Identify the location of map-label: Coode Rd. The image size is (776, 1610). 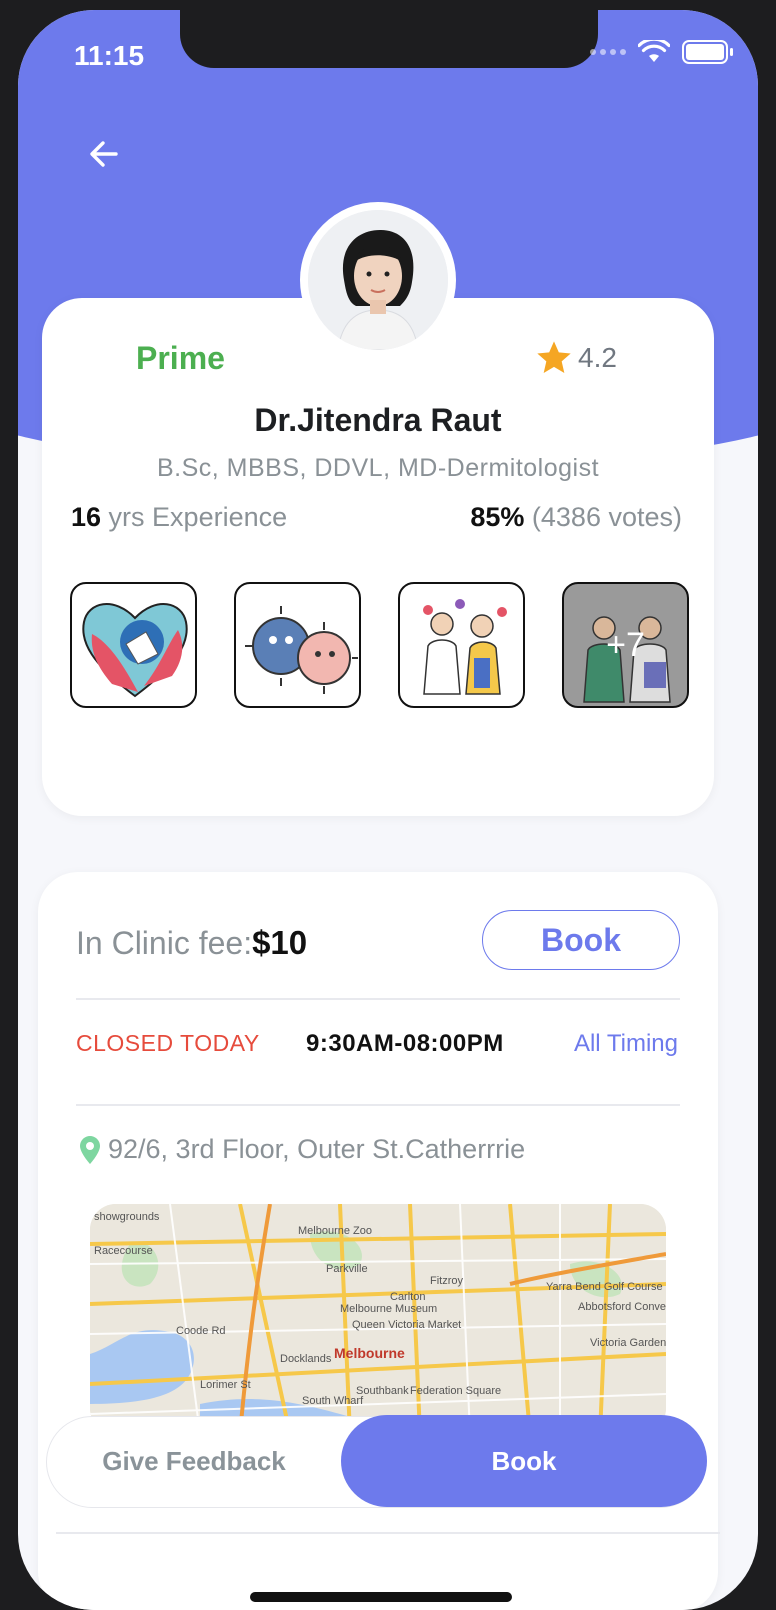
(201, 1331).